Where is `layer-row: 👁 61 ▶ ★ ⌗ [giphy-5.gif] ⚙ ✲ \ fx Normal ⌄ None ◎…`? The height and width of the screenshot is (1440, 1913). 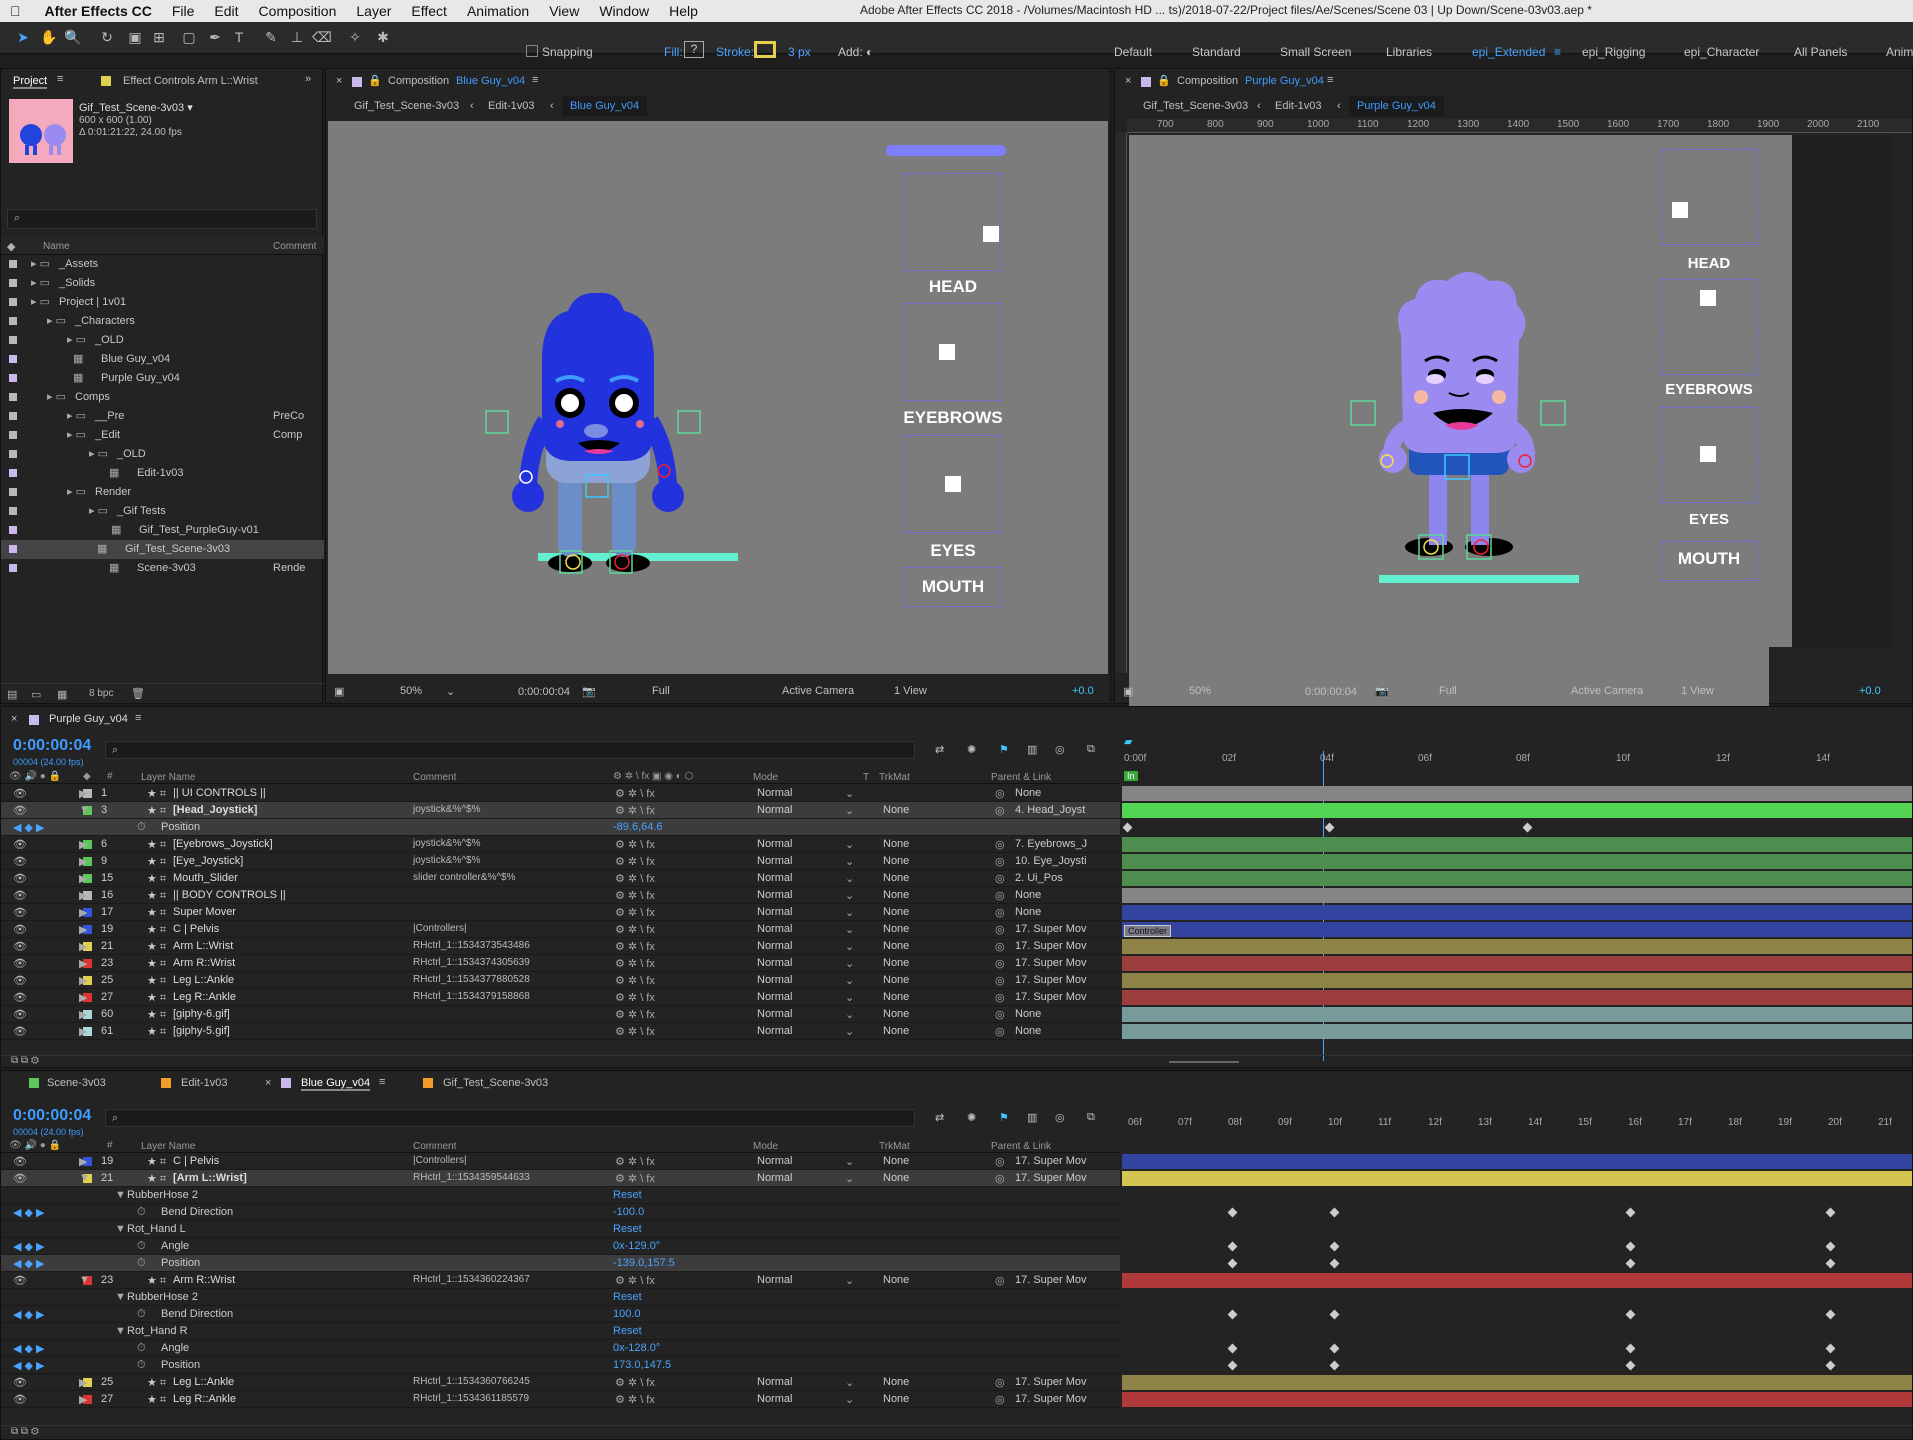 layer-row: 👁 61 ▶ ★ ⌗ [giphy-5.gif] ⚙ ✲ \ fx Normal ⌄ None ◎… is located at coordinates (956, 1031).